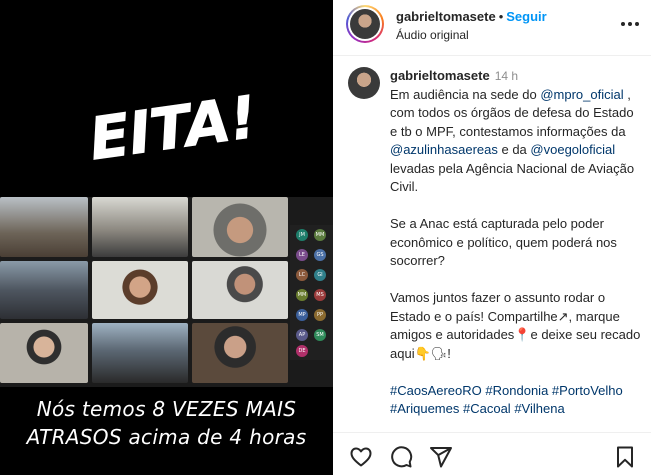 The height and width of the screenshot is (475, 651). I want to click on more-options-icon, so click(630, 24).